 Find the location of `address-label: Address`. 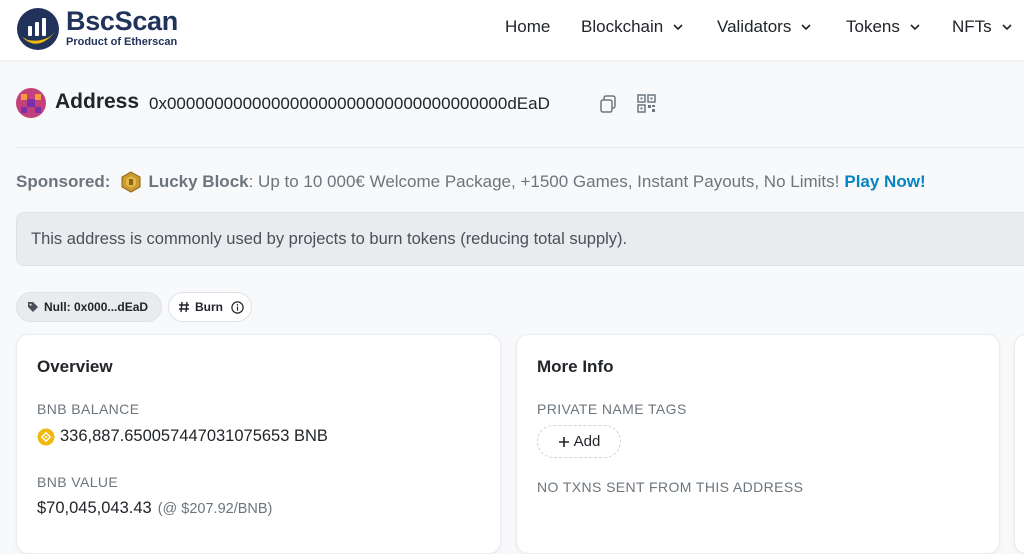

address-label: Address is located at coordinates (97, 101).